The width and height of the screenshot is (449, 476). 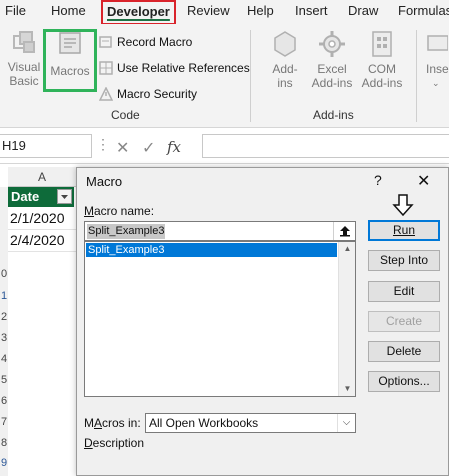 What do you see at coordinates (88, 443) in the screenshot?
I see `description-label-accel: D` at bounding box center [88, 443].